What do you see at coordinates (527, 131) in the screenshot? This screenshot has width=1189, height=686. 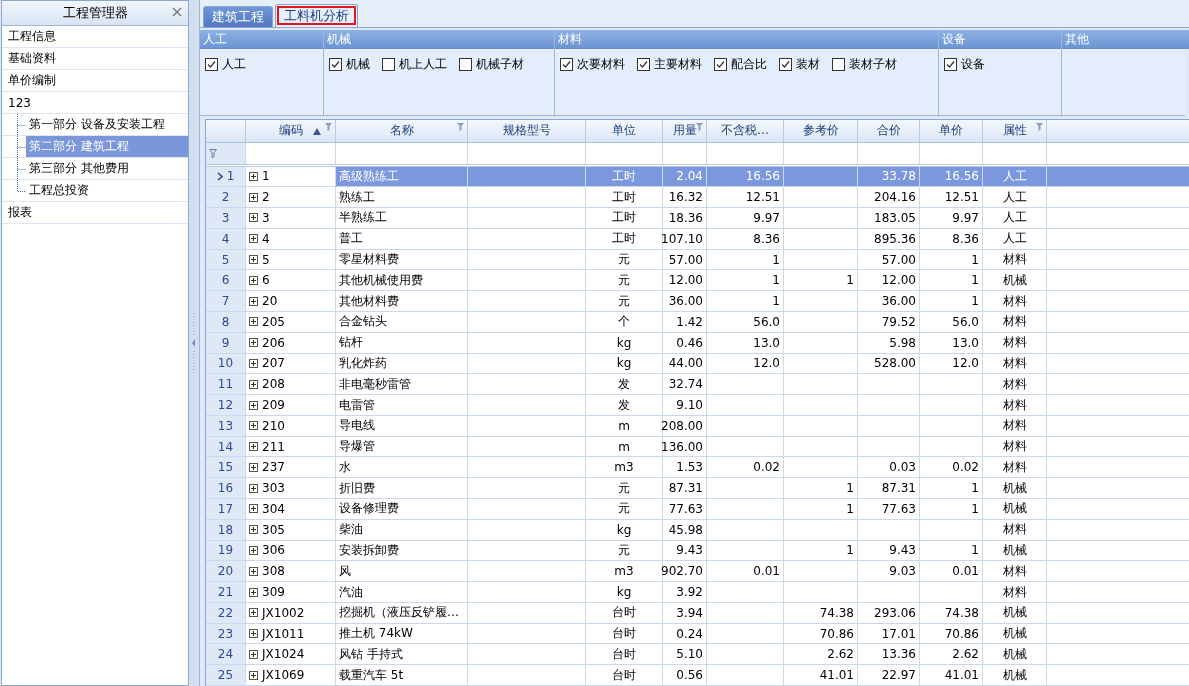 I see `column-header: 规格型号` at bounding box center [527, 131].